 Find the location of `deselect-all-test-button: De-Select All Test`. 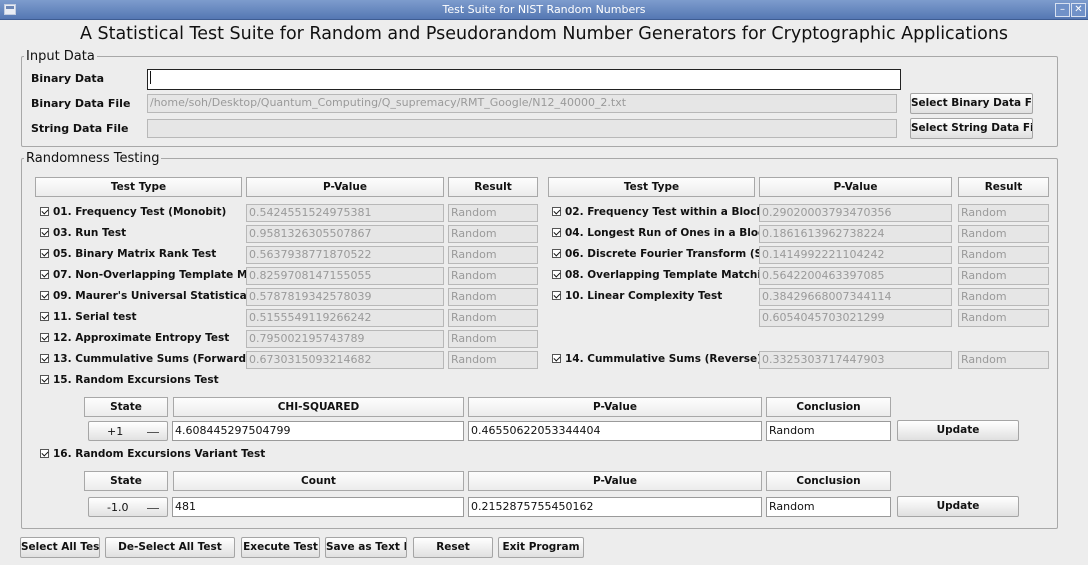

deselect-all-test-button: De-Select All Test is located at coordinates (170, 547).